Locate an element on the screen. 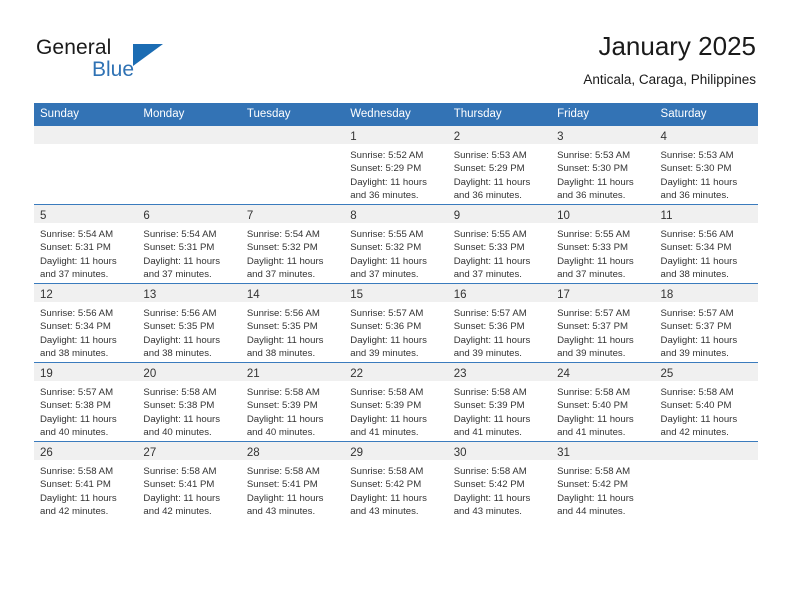 The height and width of the screenshot is (612, 792). sunset-text: Sunset: 5:41 PM is located at coordinates (75, 485).